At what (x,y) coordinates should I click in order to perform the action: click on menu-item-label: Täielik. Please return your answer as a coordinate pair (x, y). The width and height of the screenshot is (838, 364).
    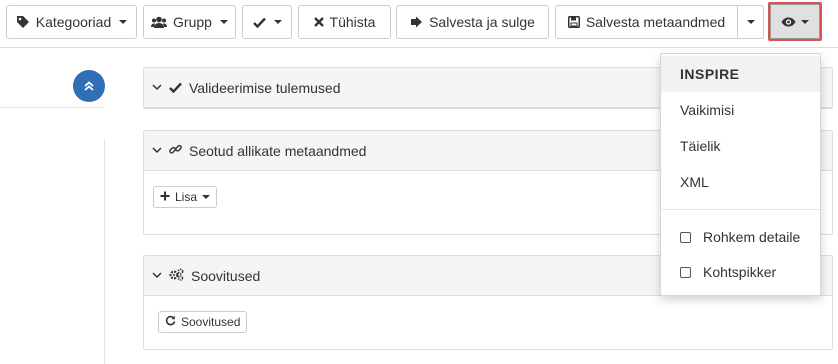
    Looking at the image, I should click on (700, 146).